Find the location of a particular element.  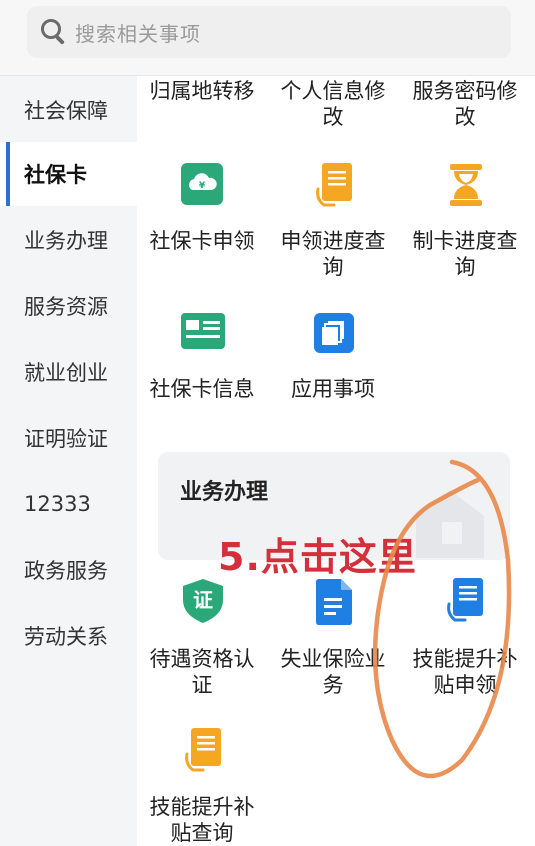

sidebar-item-business: 业务办理 is located at coordinates (68, 240).